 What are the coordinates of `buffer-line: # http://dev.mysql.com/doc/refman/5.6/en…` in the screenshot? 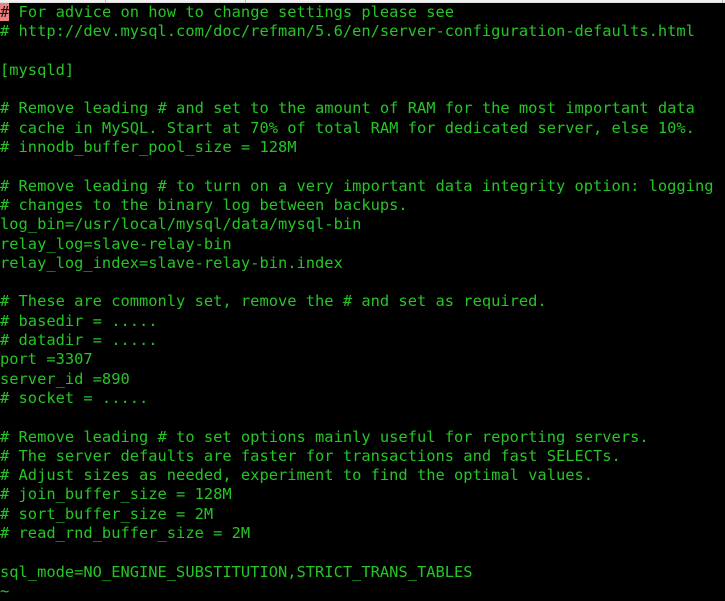 It's located at (362, 31).